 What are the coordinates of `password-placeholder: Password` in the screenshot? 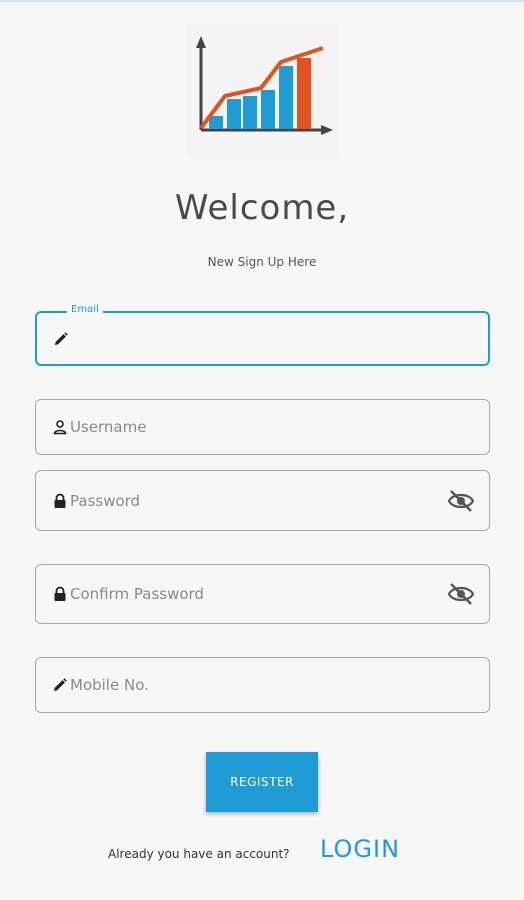 It's located at (105, 500).